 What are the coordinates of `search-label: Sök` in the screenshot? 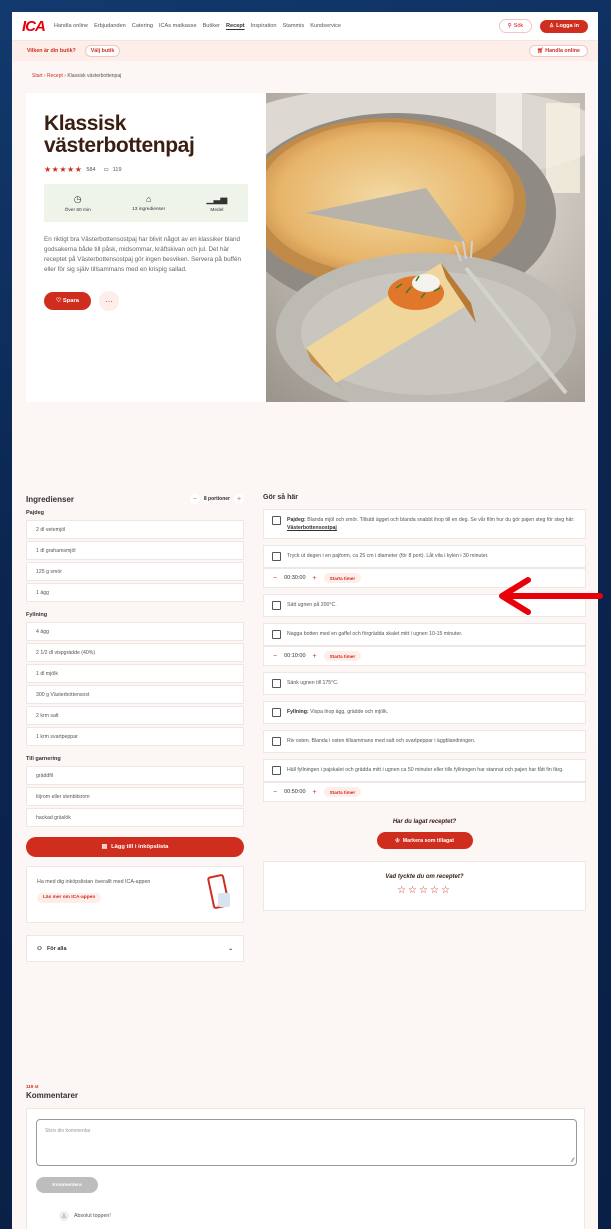 It's located at (518, 26).